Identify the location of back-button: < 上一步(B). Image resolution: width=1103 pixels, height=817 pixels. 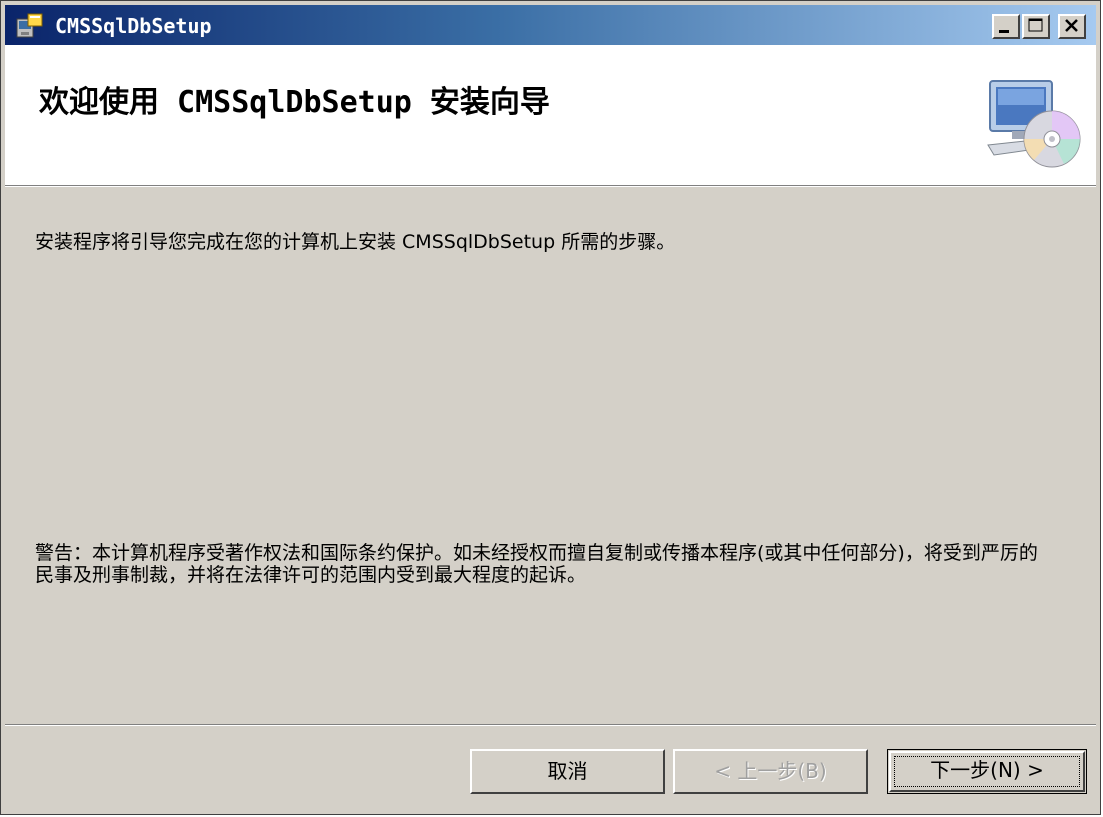
(770, 771).